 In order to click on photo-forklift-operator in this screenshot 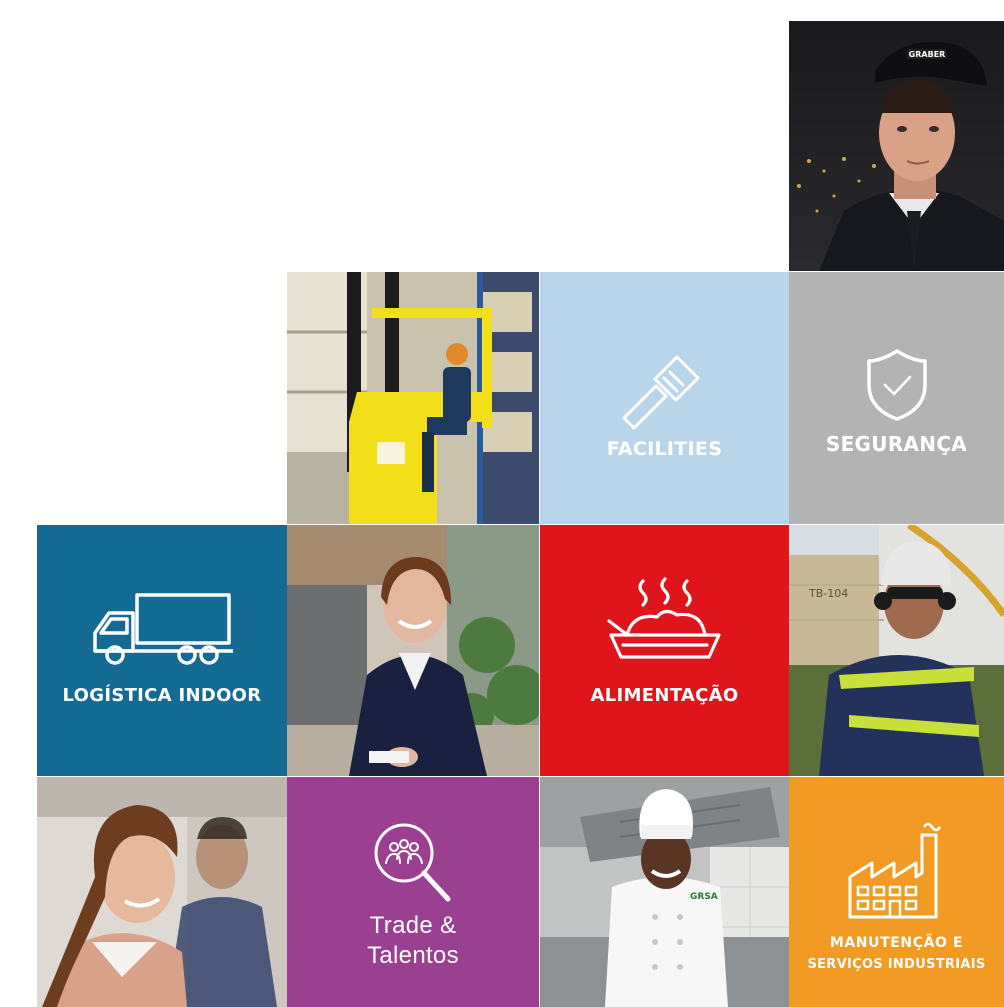, I will do `click(413, 398)`.